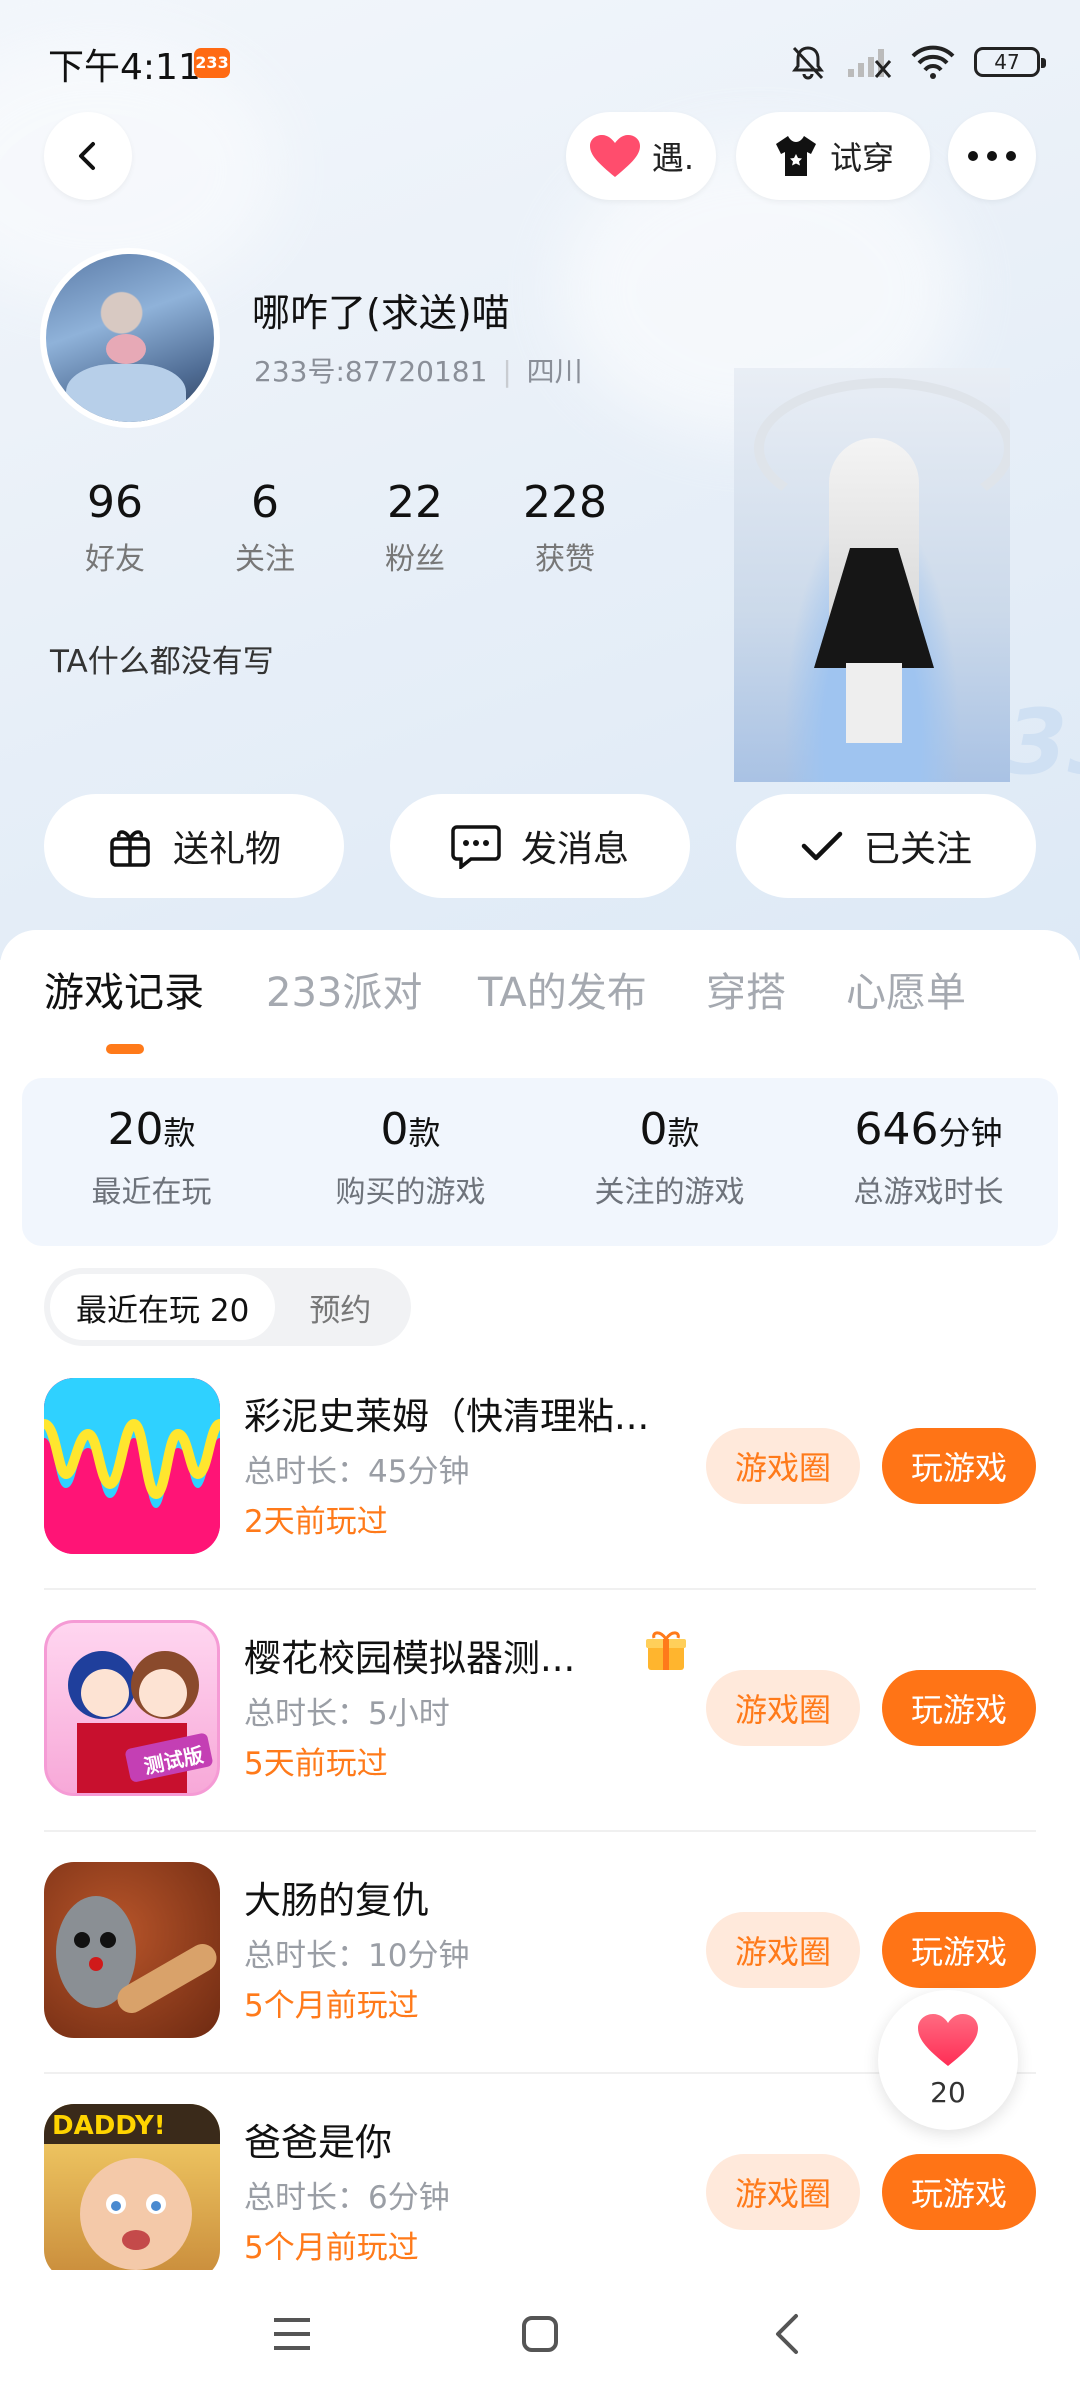 Image resolution: width=1080 pixels, height=2400 pixels. I want to click on system-navigation-bar, so click(540, 2335).